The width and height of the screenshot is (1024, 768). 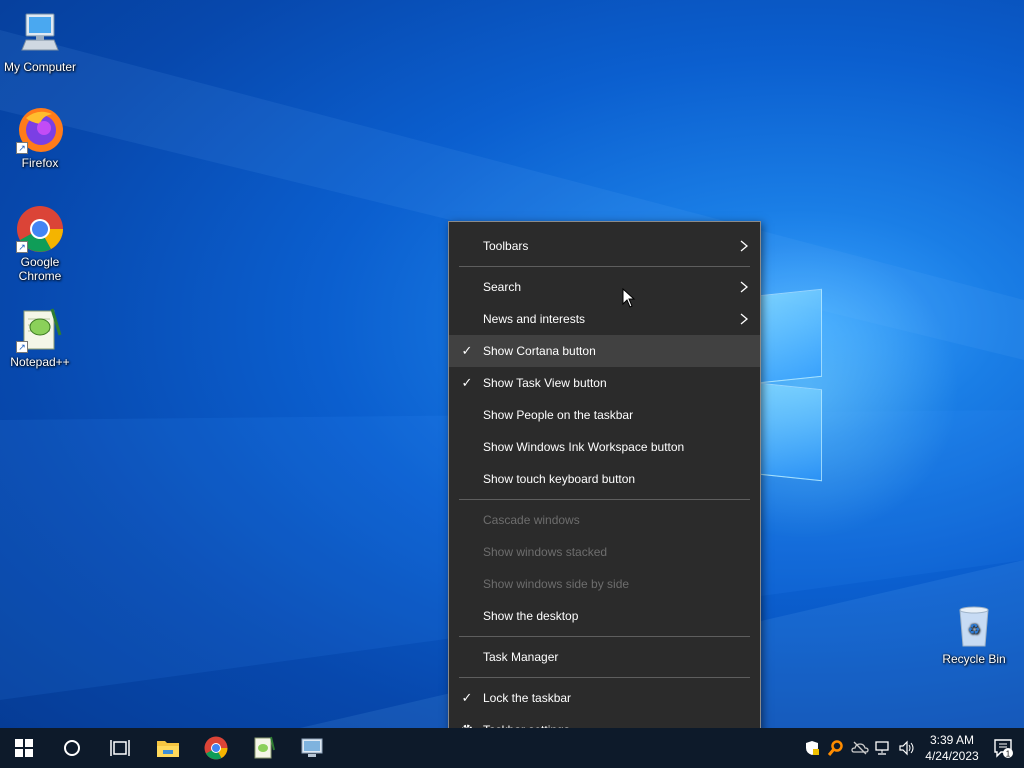 I want to click on security-shield-icon, so click(x=812, y=748).